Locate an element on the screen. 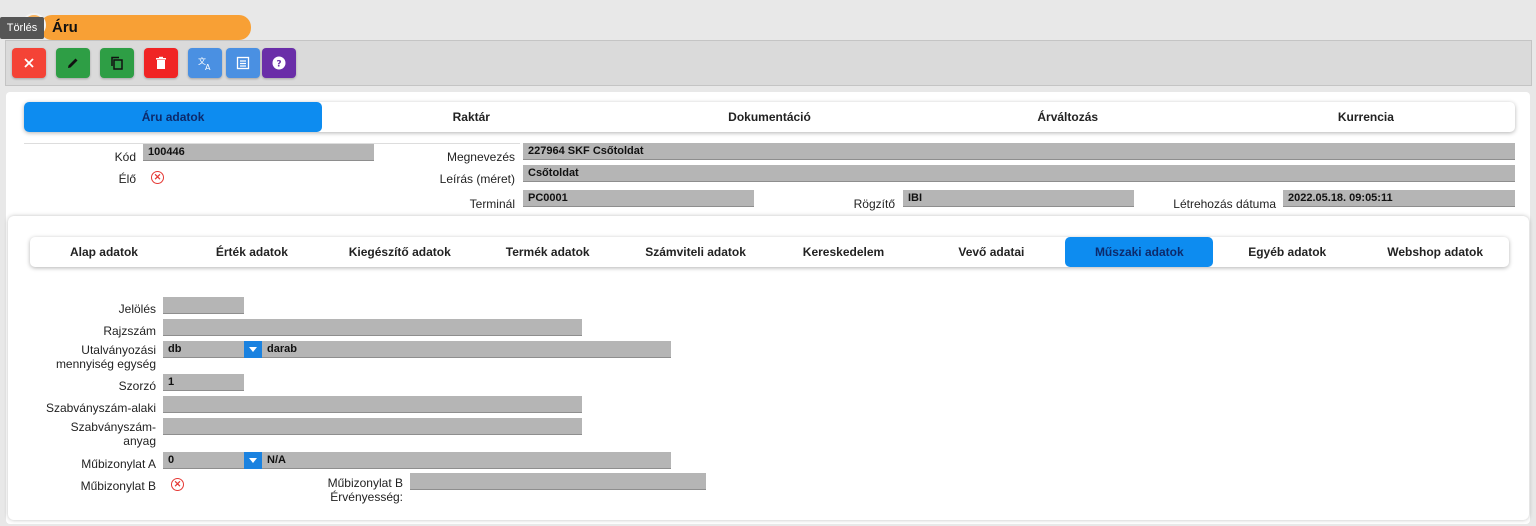 Image resolution: width=1536 pixels, height=526 pixels. tab-vevo-adatai: Vevő adatai is located at coordinates (991, 252).